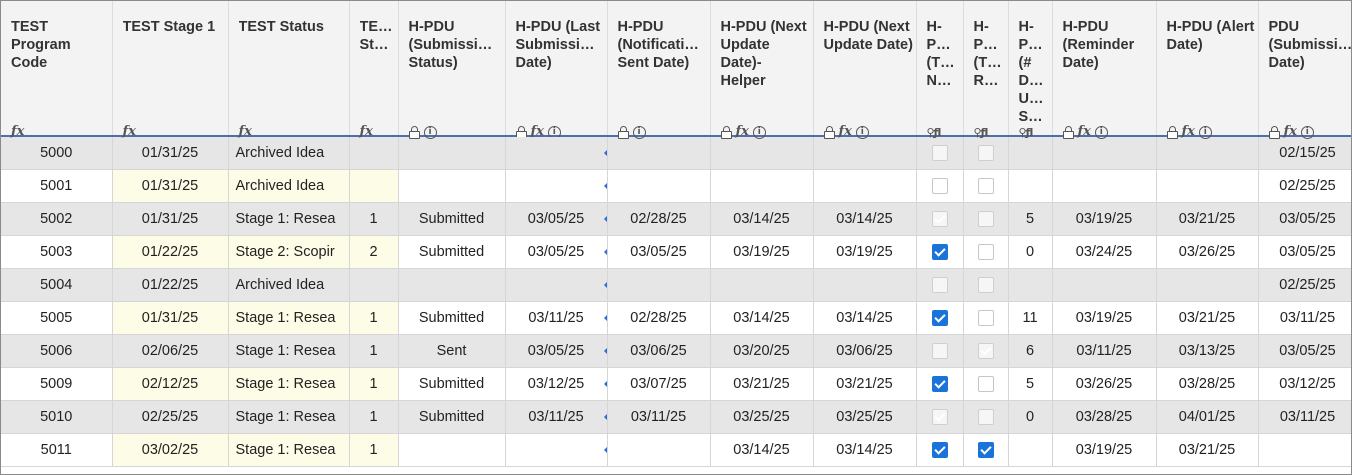  What do you see at coordinates (659, 417) in the screenshot?
I see `cell-notif: 03/11/25` at bounding box center [659, 417].